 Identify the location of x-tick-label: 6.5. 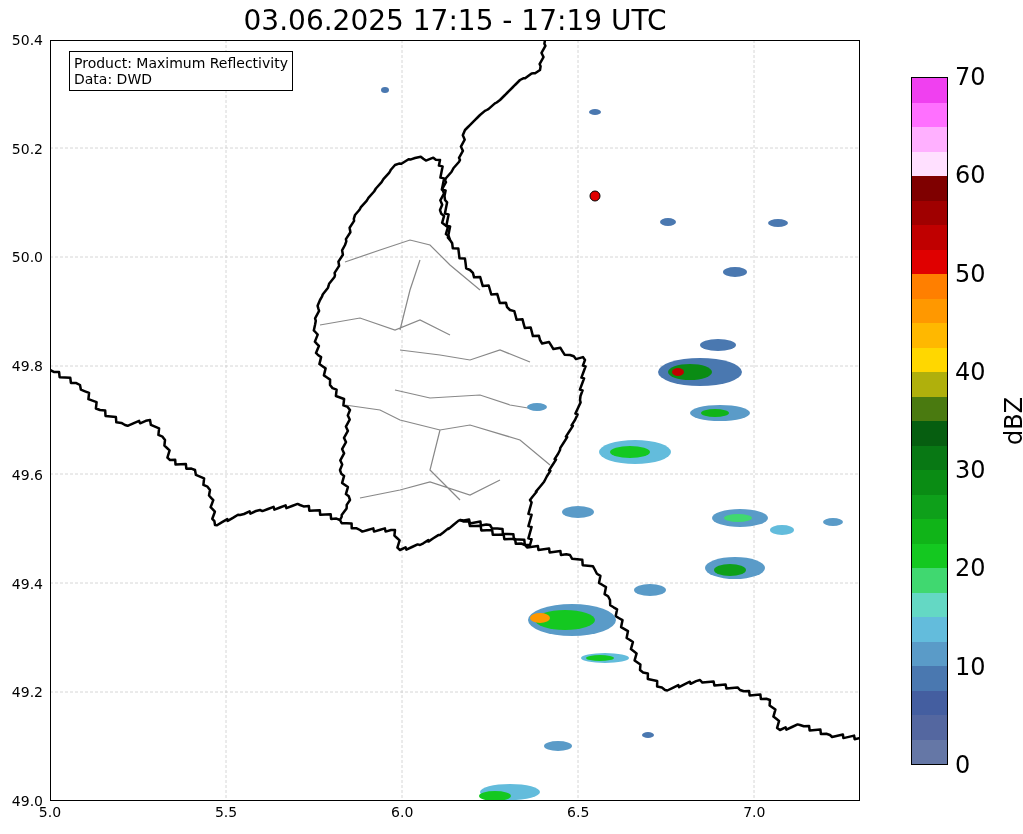
(578, 812).